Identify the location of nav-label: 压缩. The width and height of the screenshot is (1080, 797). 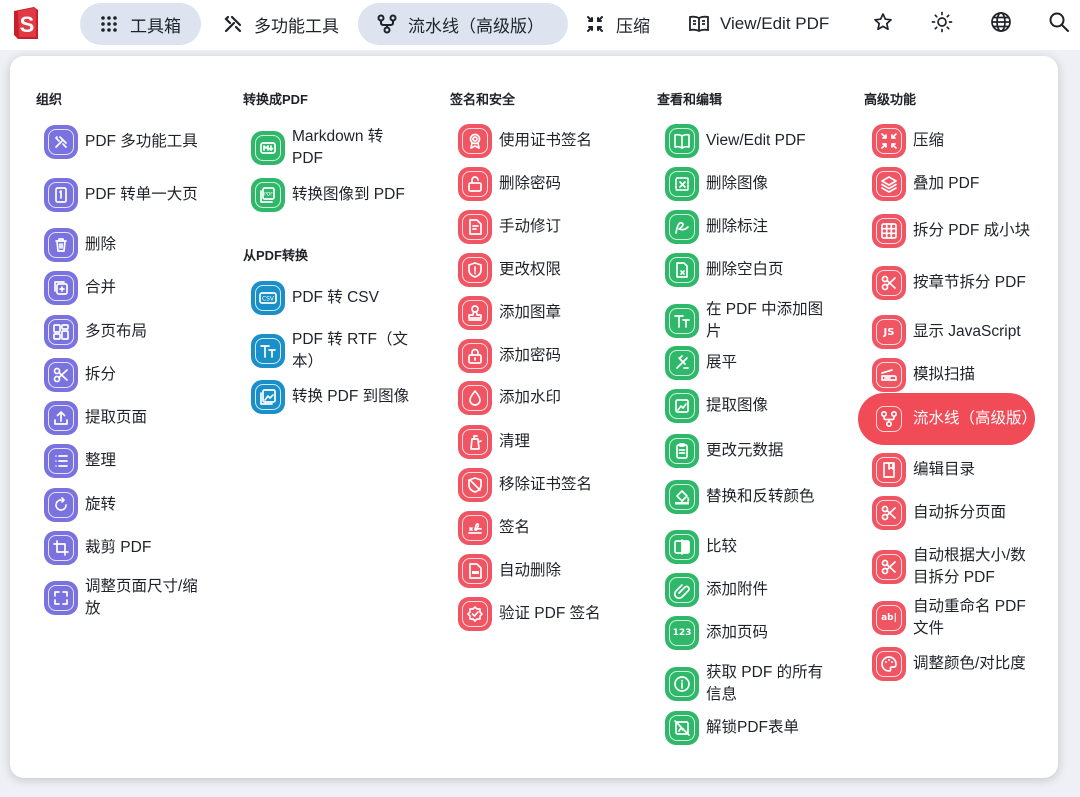
(633, 26).